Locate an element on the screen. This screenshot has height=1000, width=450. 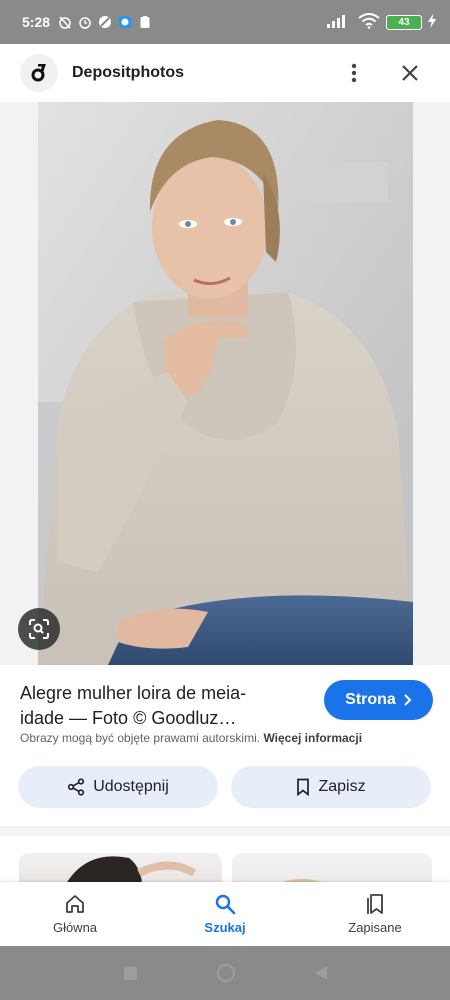
status-right: 43 is located at coordinates (381, 22).